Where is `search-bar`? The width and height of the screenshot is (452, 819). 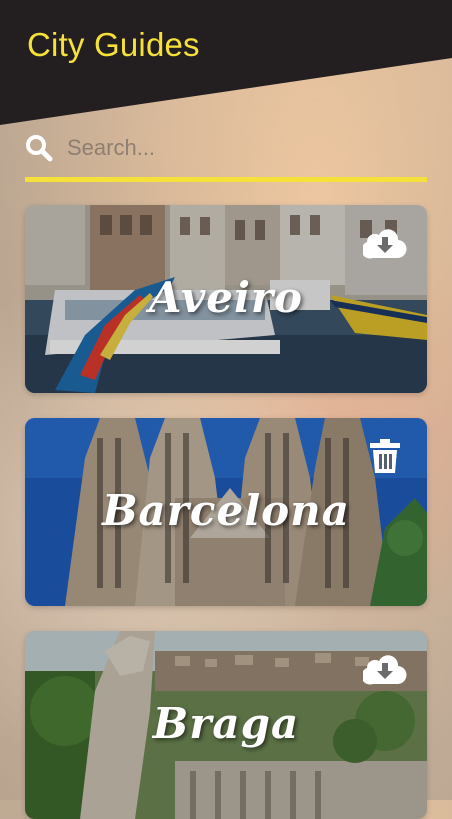
search-bar is located at coordinates (226, 156).